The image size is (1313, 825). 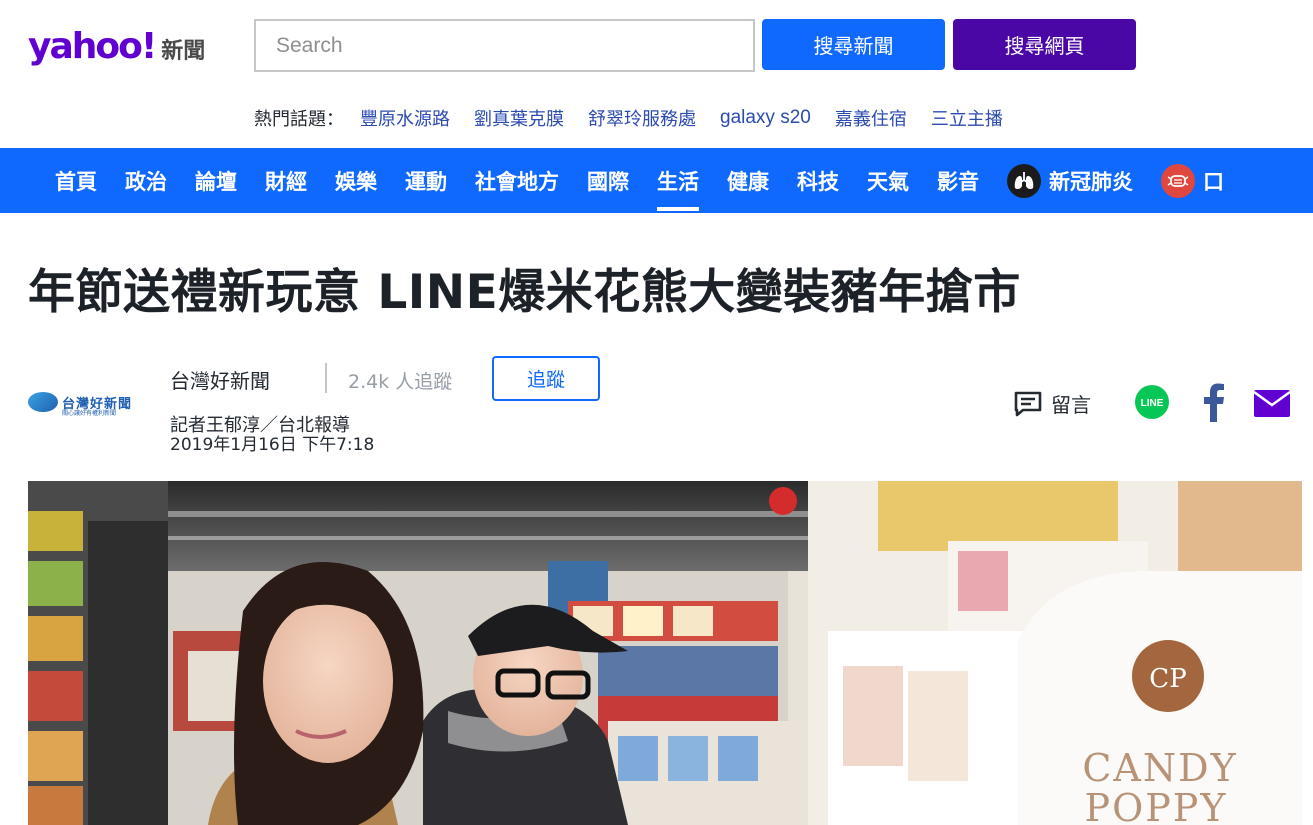 I want to click on nav-item-weather: 天氣, so click(x=888, y=180).